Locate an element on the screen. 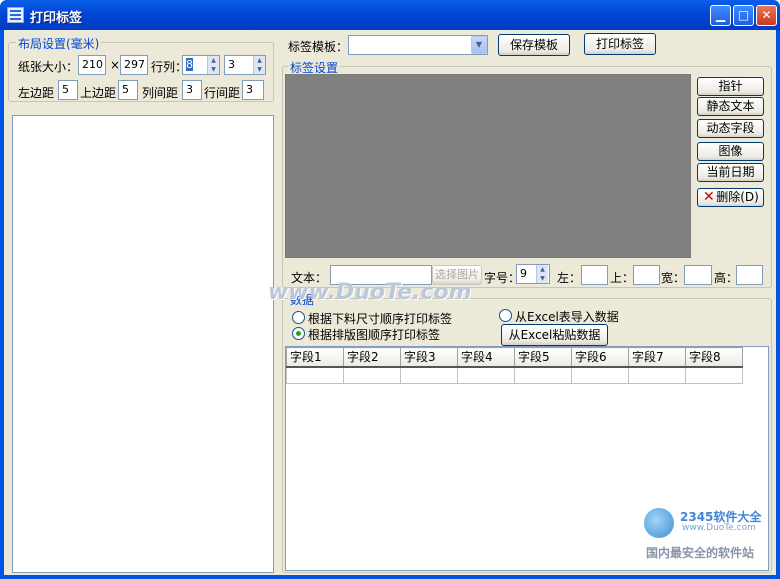  cols-spin-buttons: ▲ ▼ is located at coordinates (259, 65).